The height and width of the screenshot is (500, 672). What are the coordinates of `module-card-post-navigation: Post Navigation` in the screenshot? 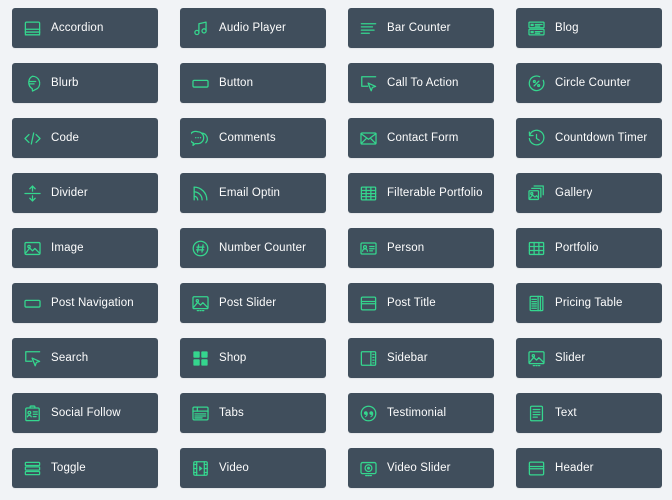 It's located at (85, 303).